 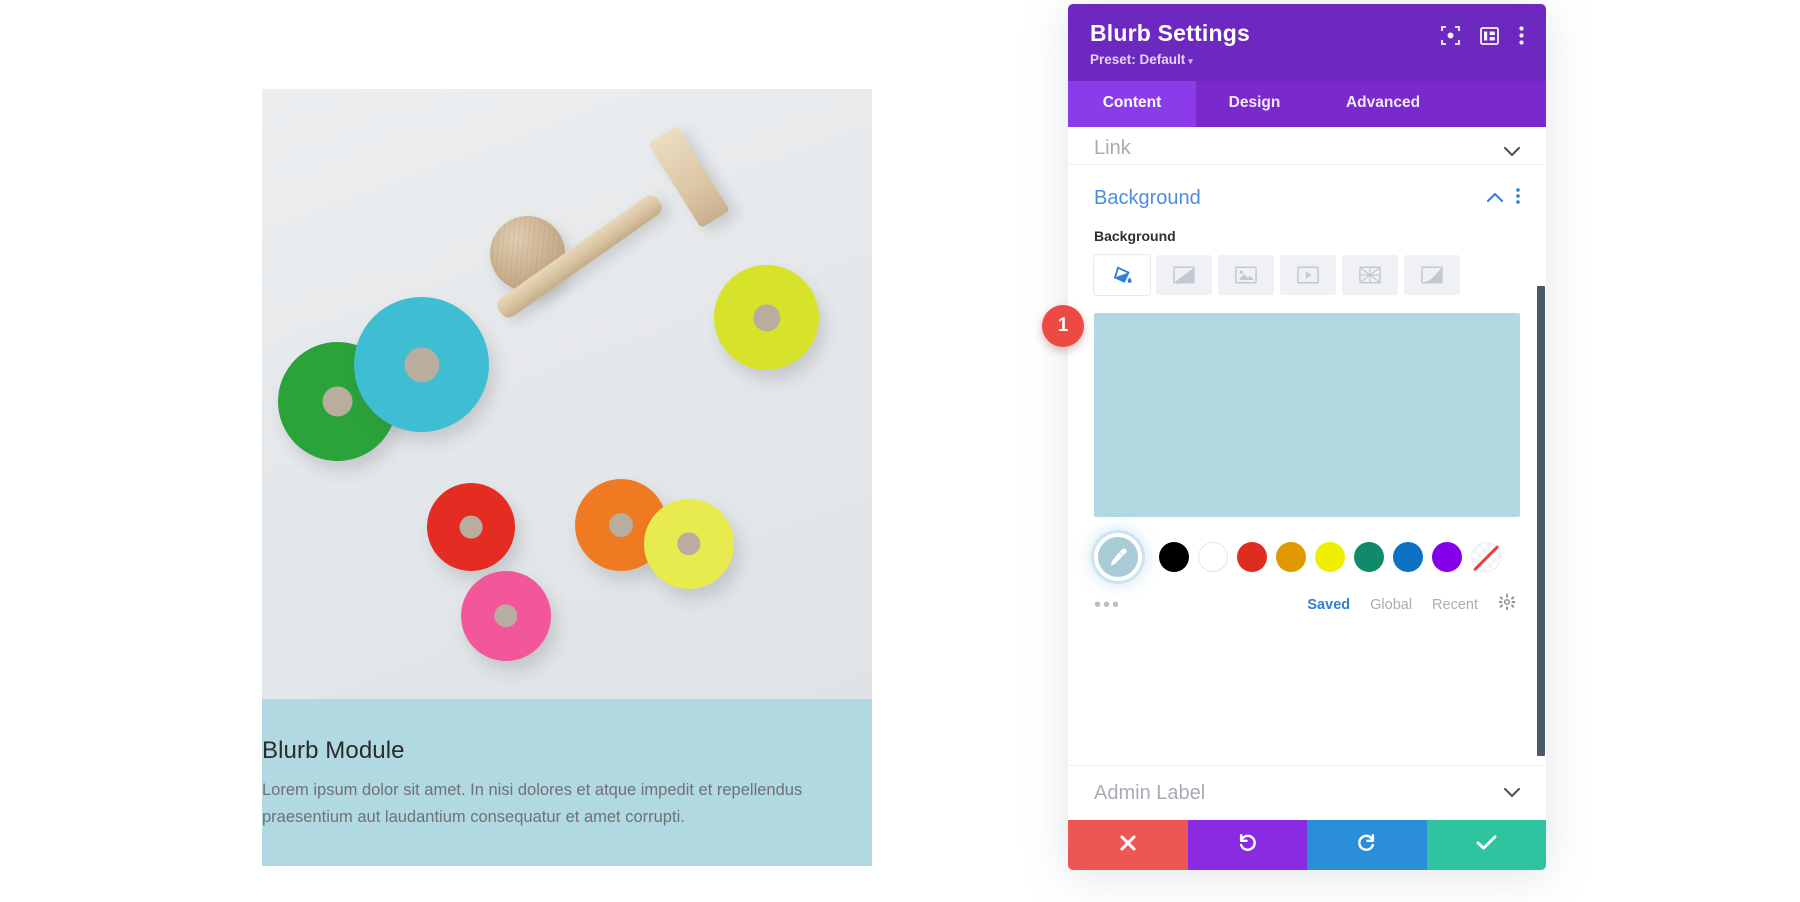 I want to click on undo-icon, so click(x=1247, y=845).